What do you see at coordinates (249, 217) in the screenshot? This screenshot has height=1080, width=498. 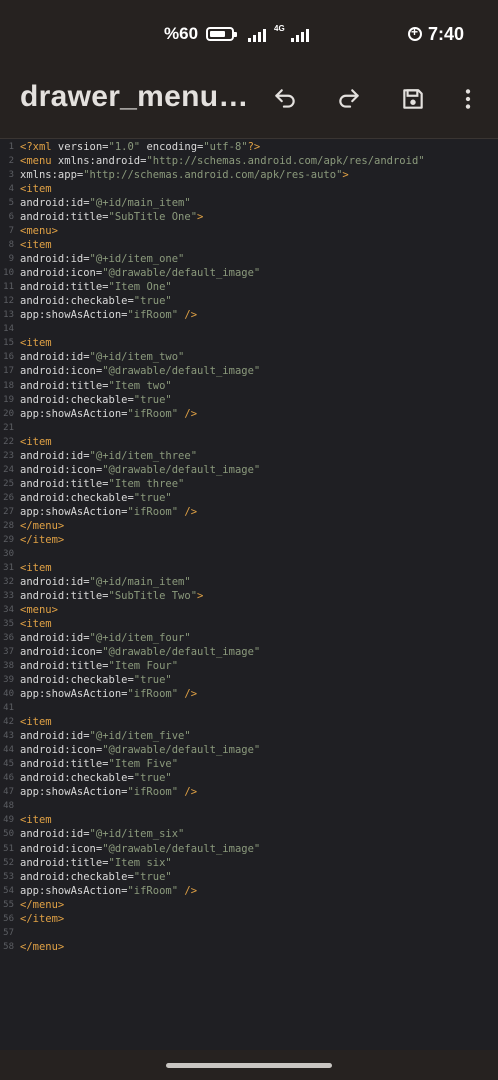 I see `code-line: 6 android:title="SubTitle One">` at bounding box center [249, 217].